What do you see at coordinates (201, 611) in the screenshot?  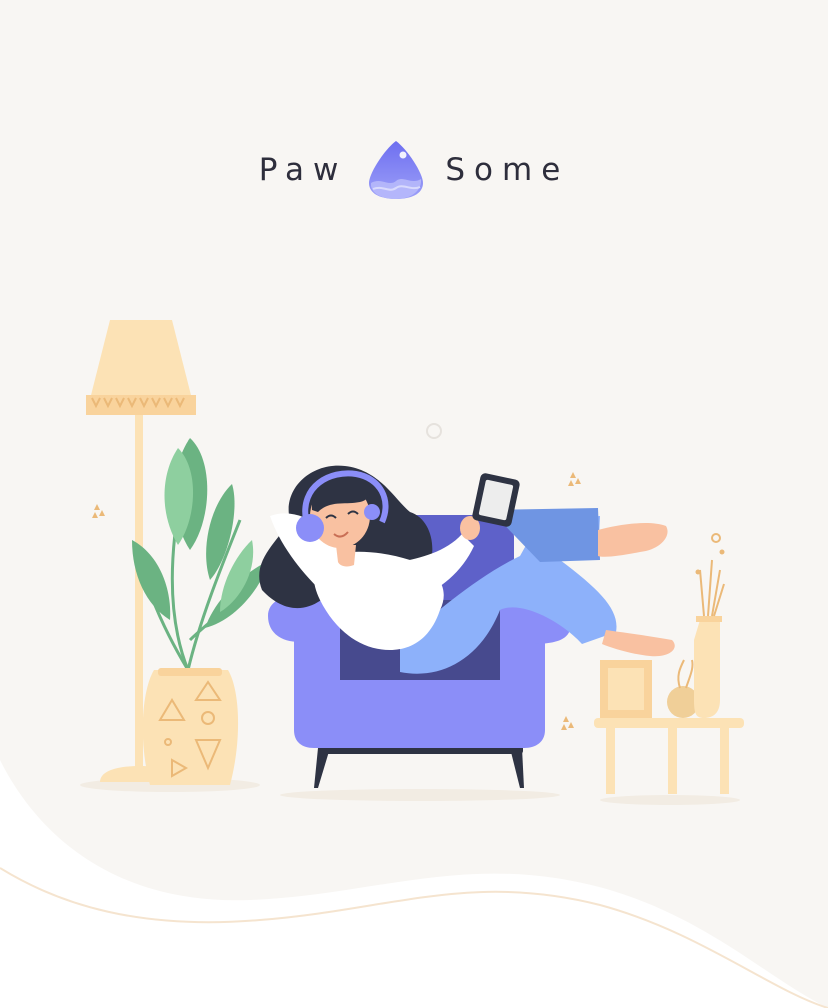 I see `potted-plant` at bounding box center [201, 611].